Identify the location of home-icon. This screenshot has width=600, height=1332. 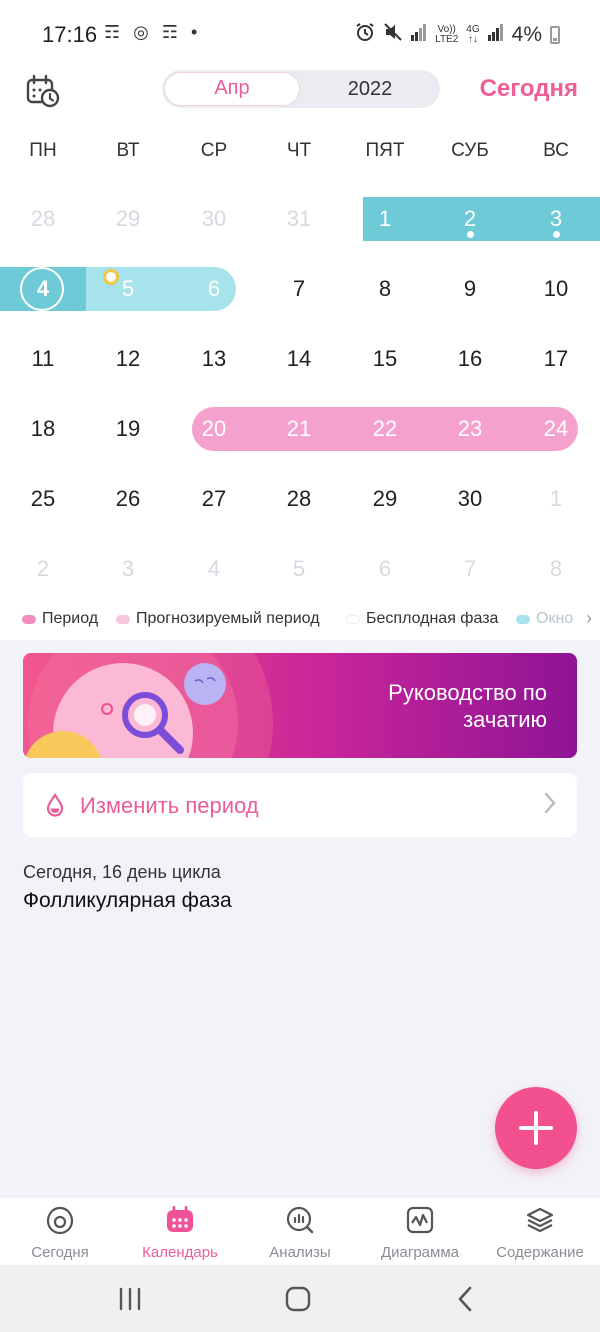
(298, 1299).